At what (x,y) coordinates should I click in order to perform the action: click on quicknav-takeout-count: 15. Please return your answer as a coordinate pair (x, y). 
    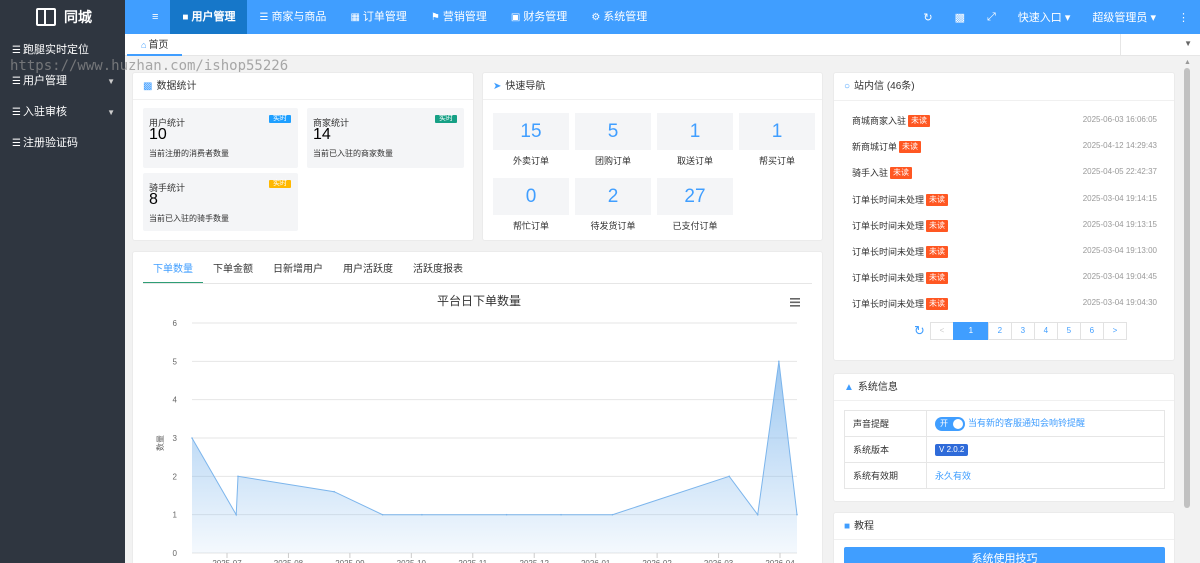
    Looking at the image, I should click on (531, 131).